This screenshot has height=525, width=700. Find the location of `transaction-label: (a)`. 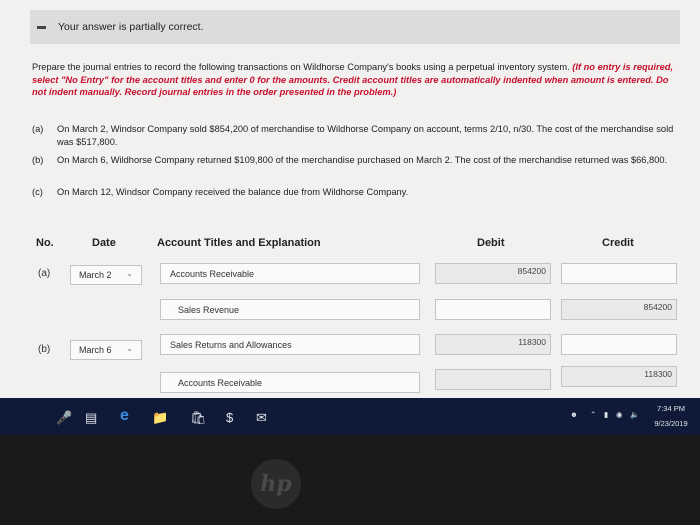

transaction-label: (a) is located at coordinates (38, 129).